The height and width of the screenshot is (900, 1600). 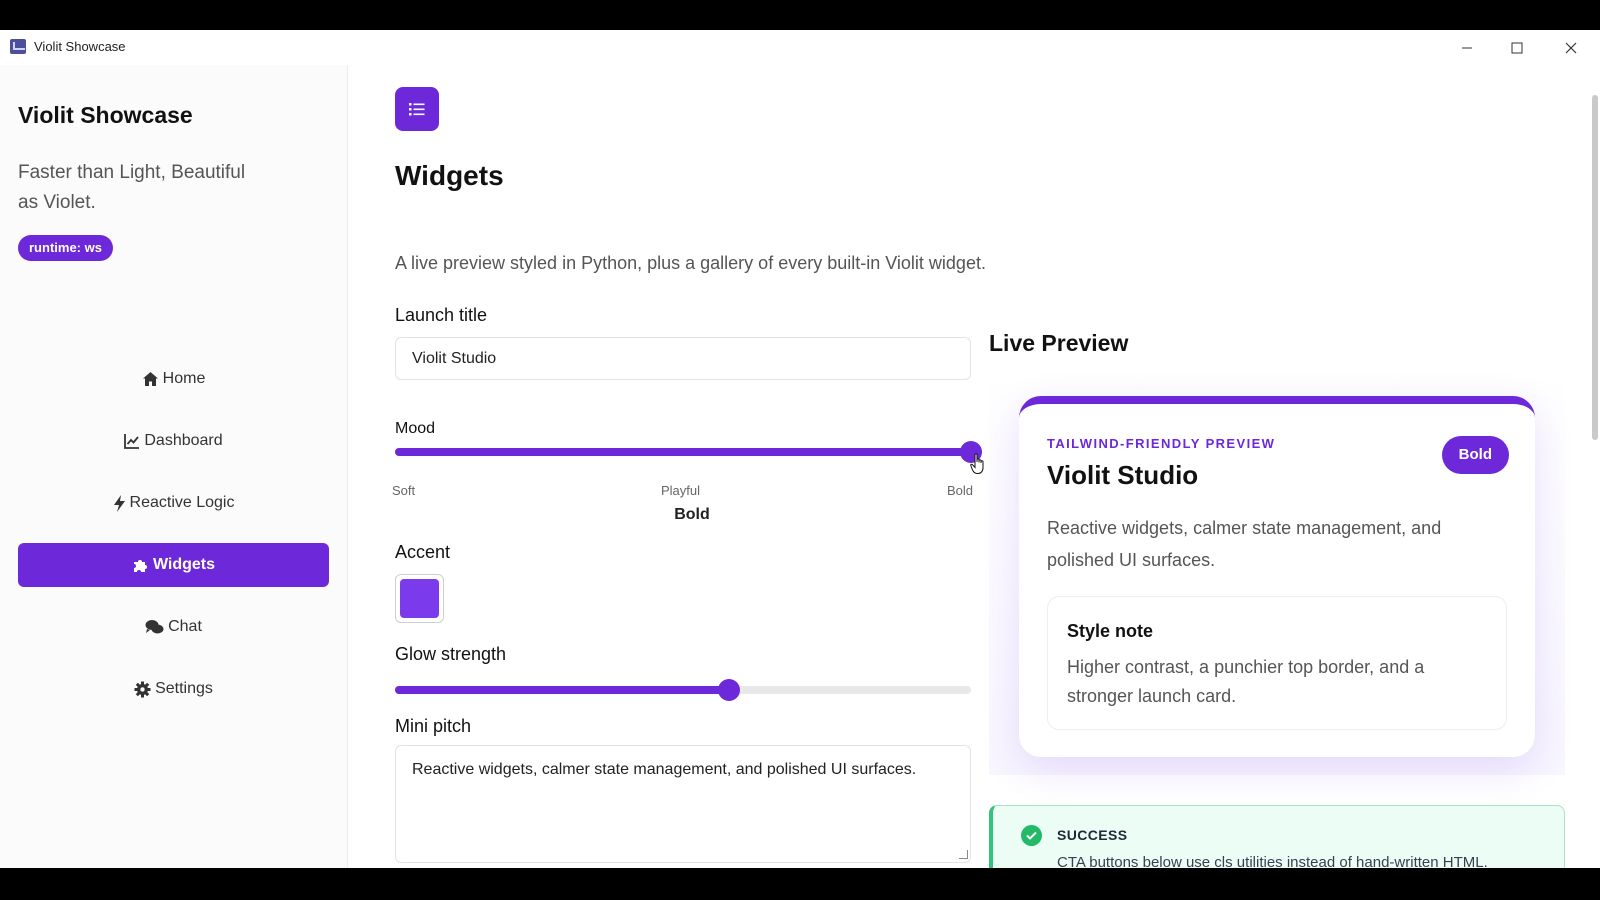 I want to click on title-bar: Violit Showcase, so click(x=800, y=47).